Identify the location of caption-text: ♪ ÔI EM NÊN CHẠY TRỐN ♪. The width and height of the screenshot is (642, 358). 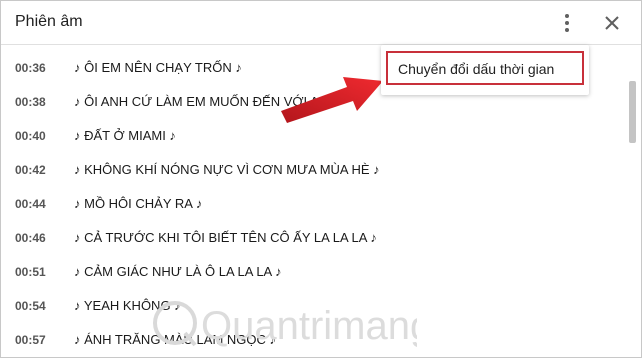
(158, 67).